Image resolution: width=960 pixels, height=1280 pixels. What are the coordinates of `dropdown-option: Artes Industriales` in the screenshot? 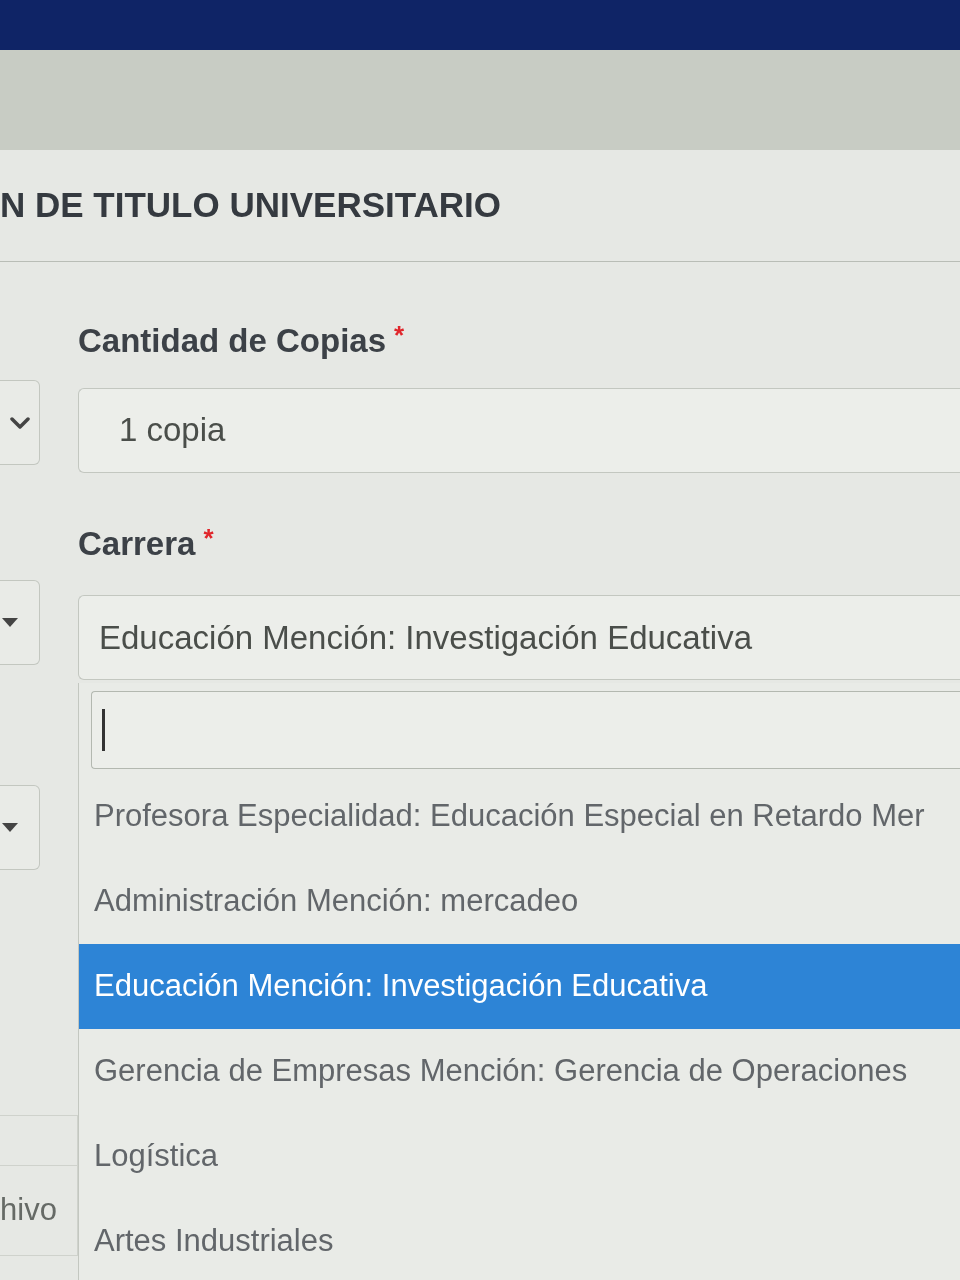 It's located at (519, 1239).